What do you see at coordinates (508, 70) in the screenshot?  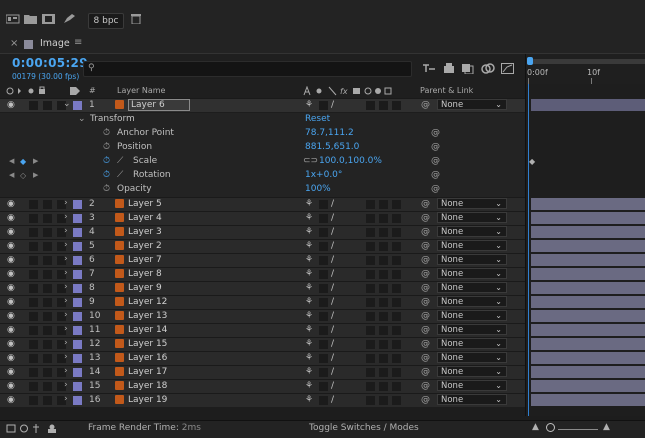 I see `graph-editor-icon` at bounding box center [508, 70].